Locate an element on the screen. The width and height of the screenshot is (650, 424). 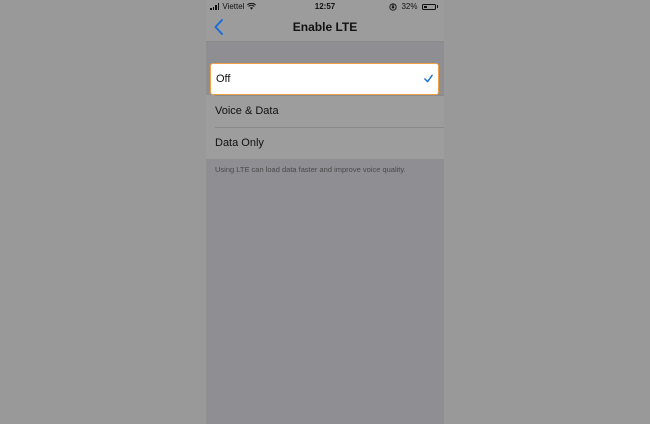
option-label: Voice & Data is located at coordinates (247, 111).